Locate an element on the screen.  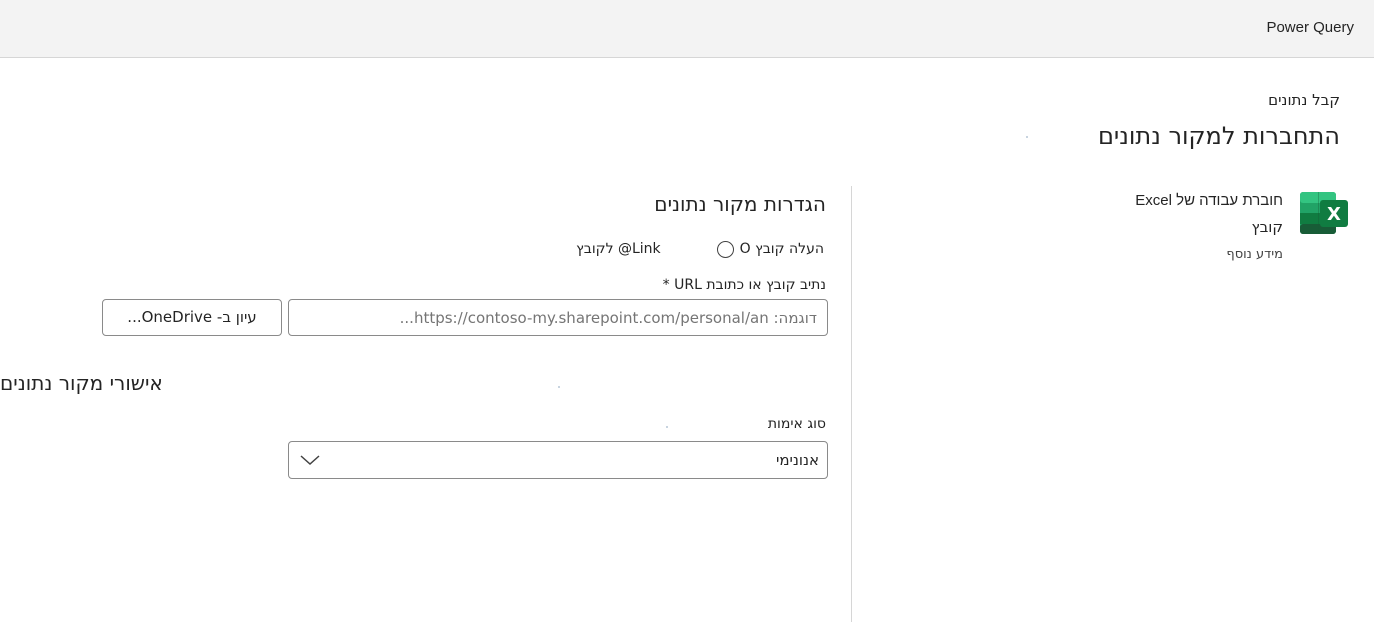
settings-section-title: הגדרות מקור נתונים is located at coordinates (740, 204).